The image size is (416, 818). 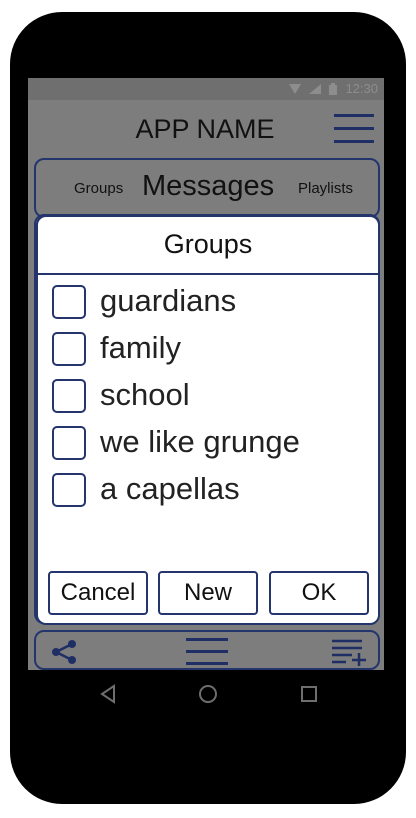 I want to click on ok-button: OK, so click(x=319, y=593).